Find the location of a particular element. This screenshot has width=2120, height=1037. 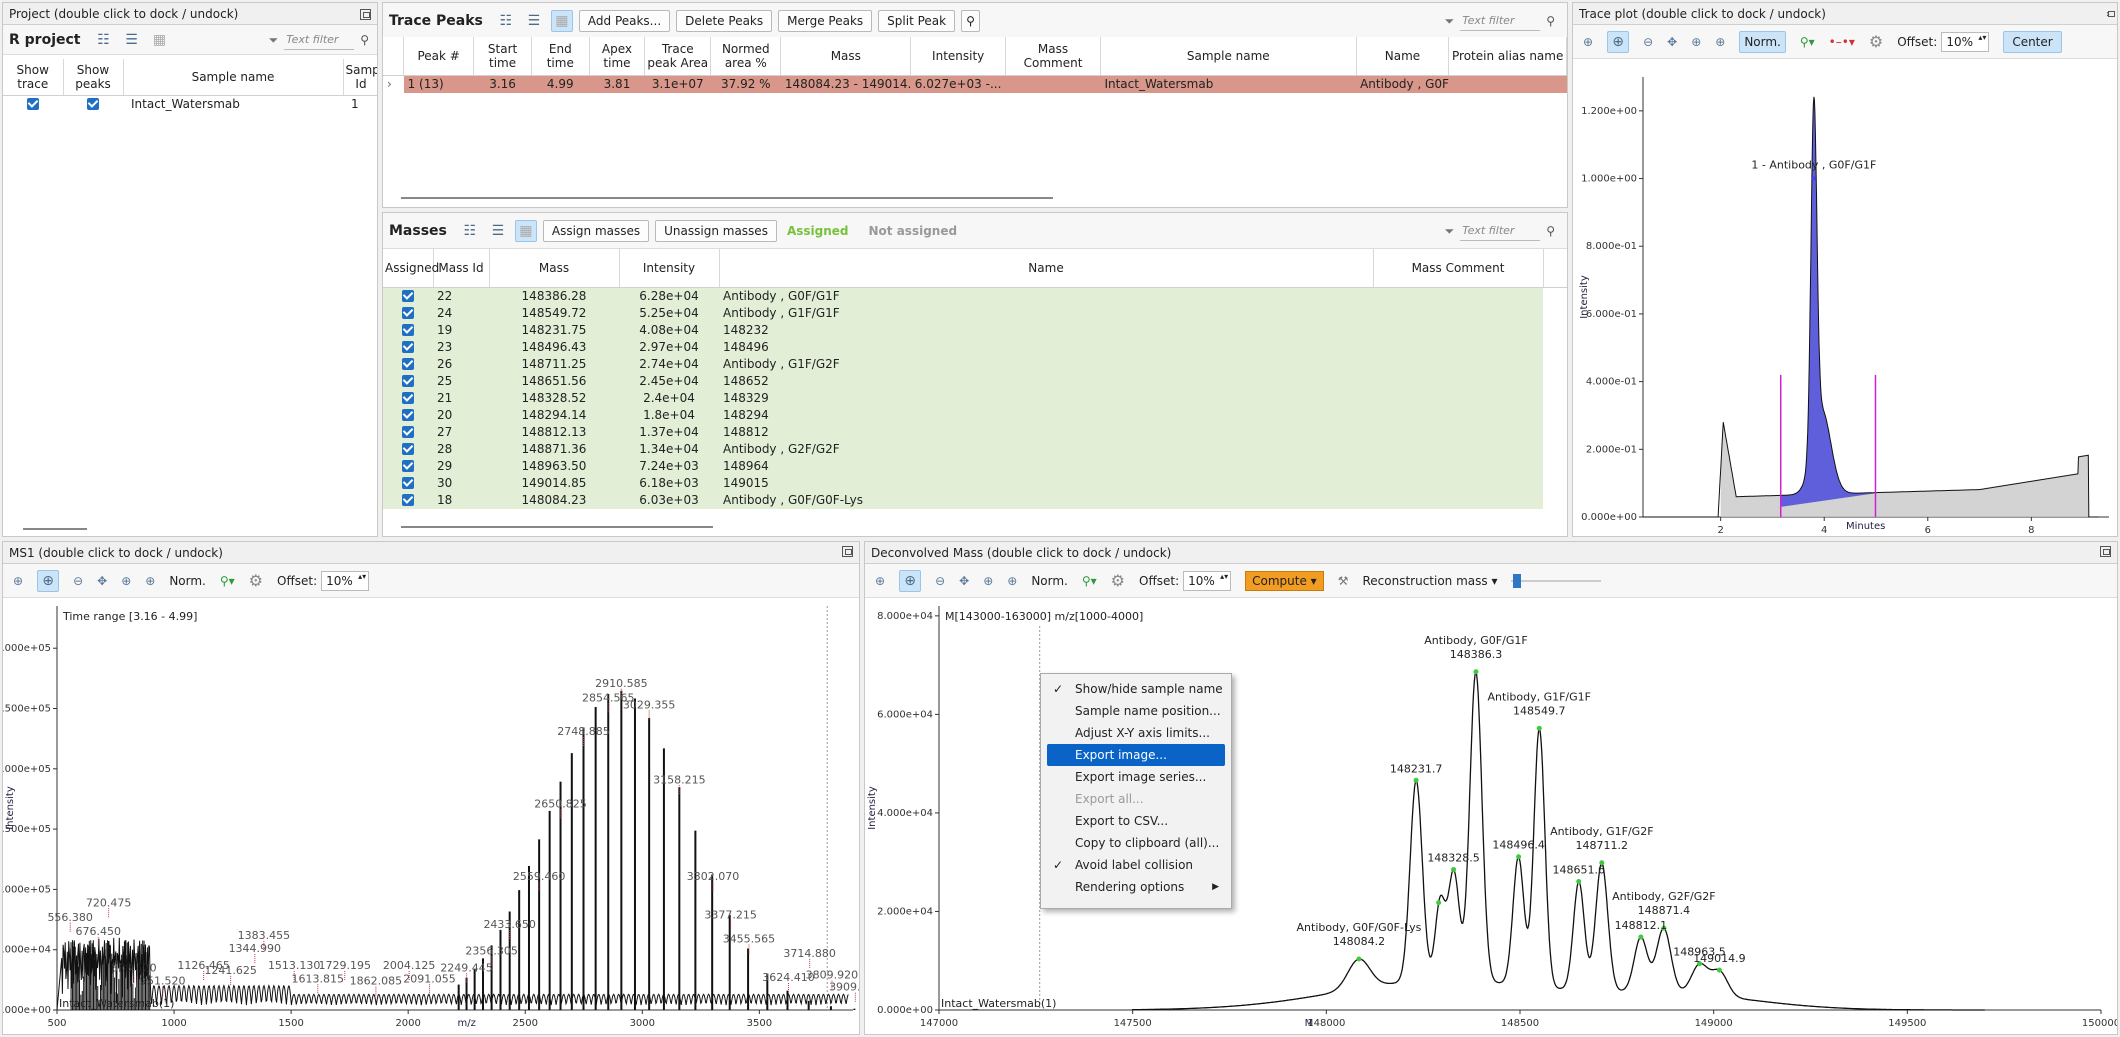

table-row: 28 148871.36 1.34e+04 Antibody , G2F/G2F is located at coordinates (975, 449).